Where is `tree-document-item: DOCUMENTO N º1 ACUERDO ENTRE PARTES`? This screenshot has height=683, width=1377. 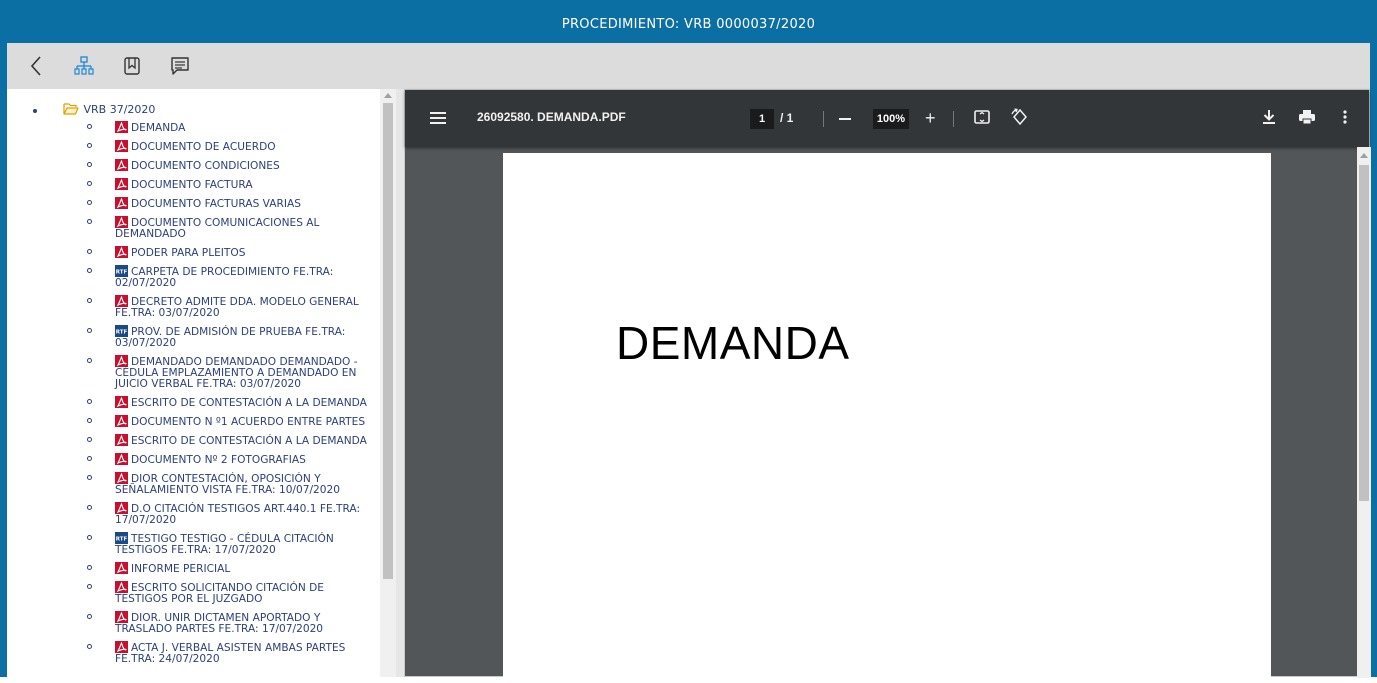
tree-document-item: DOCUMENTO N º1 ACUERDO ENTRE PARTES is located at coordinates (205, 421).